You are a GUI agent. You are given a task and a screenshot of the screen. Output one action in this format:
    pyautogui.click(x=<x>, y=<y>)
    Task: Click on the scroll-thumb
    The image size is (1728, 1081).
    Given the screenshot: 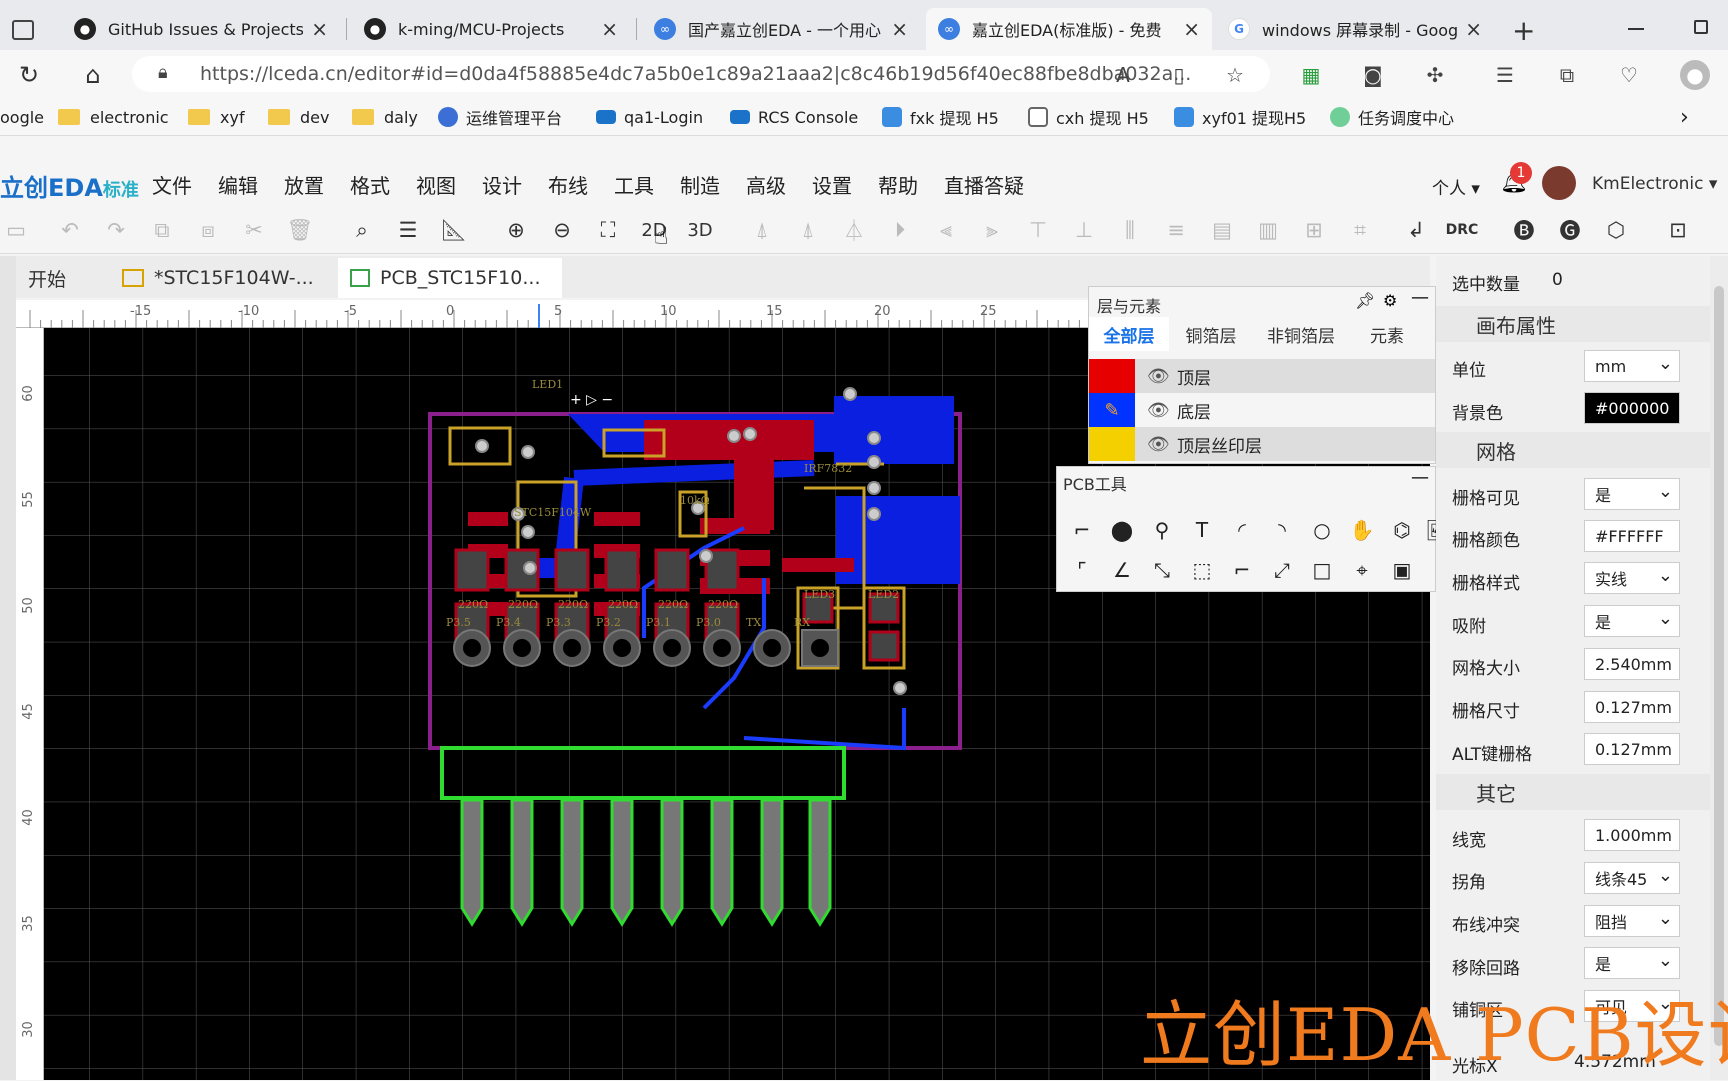 What is the action you would take?
    pyautogui.click(x=1719, y=666)
    